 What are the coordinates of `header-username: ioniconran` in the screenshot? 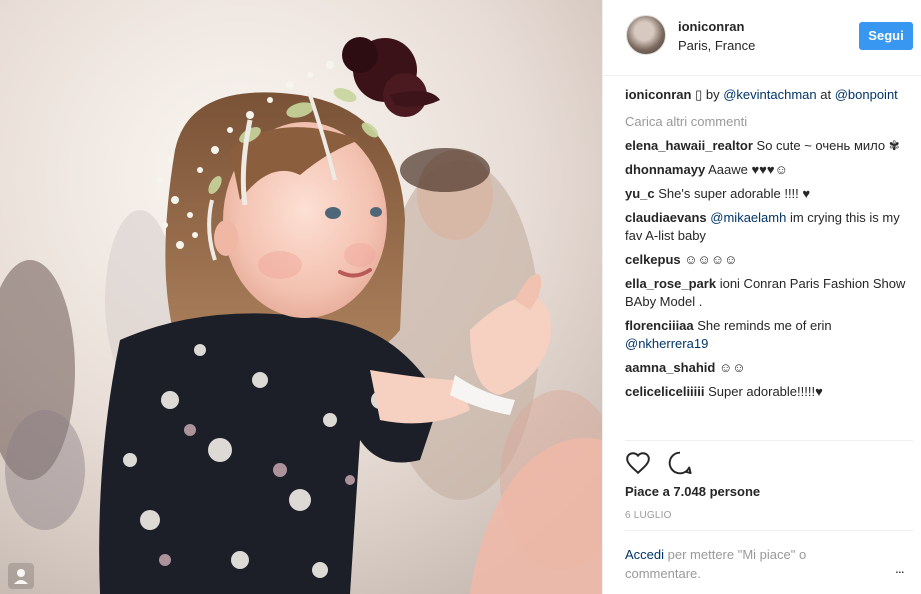 It's located at (711, 26).